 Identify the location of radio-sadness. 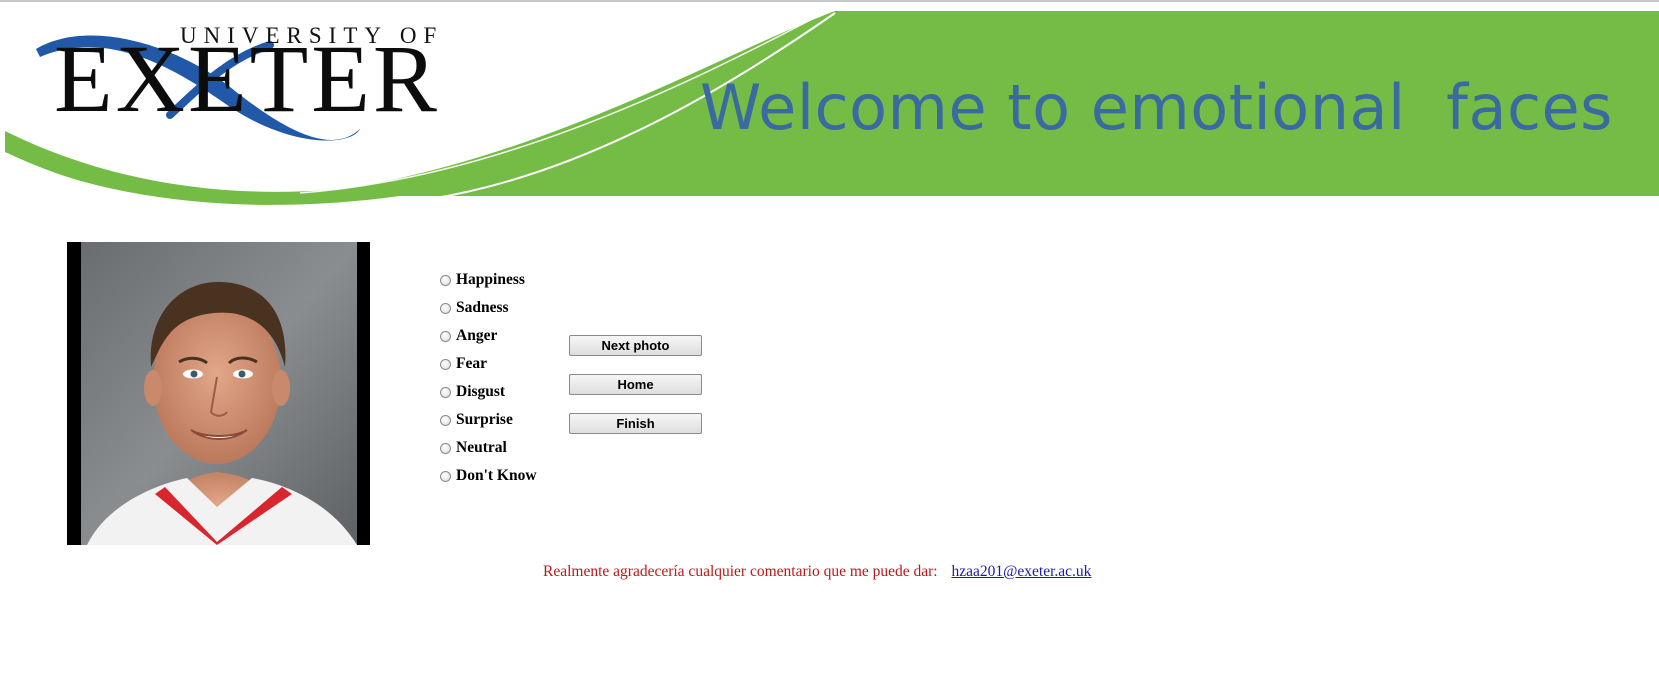
(445, 308).